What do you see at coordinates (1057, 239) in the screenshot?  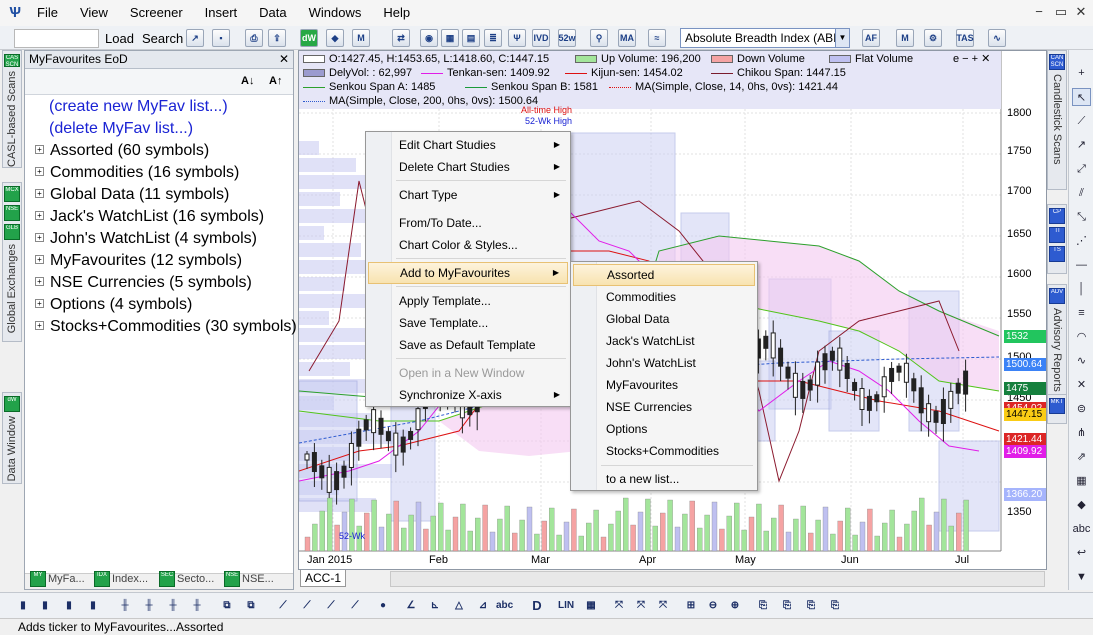 I see `cp-scan-tab: CP TI TS` at bounding box center [1057, 239].